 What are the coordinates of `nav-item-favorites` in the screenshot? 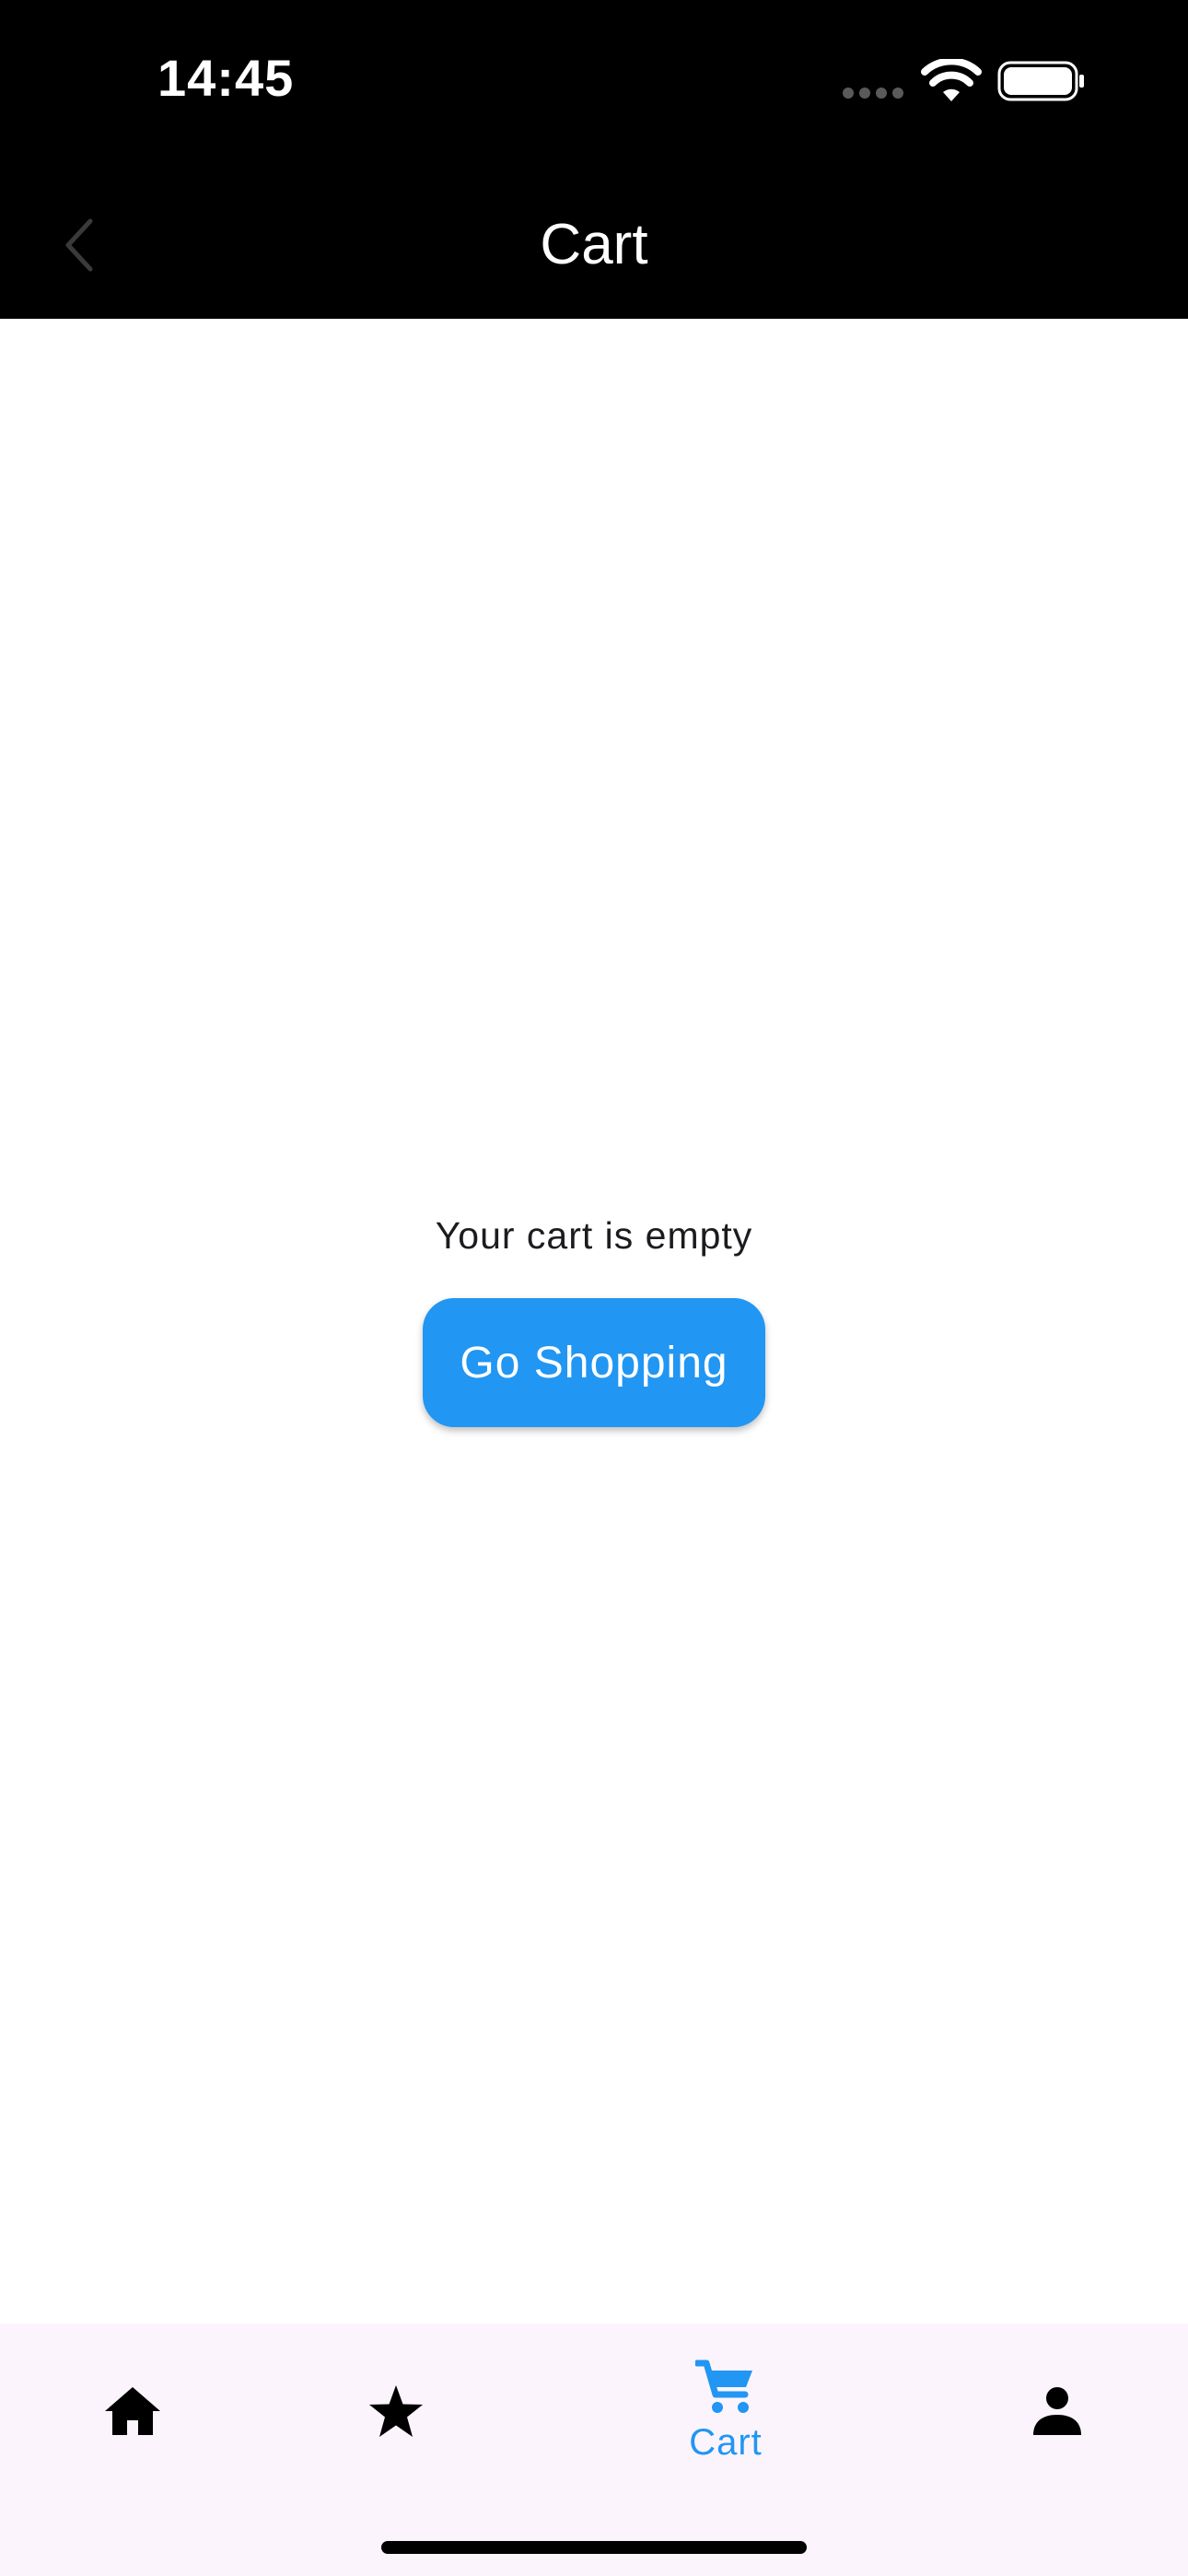 It's located at (396, 2411).